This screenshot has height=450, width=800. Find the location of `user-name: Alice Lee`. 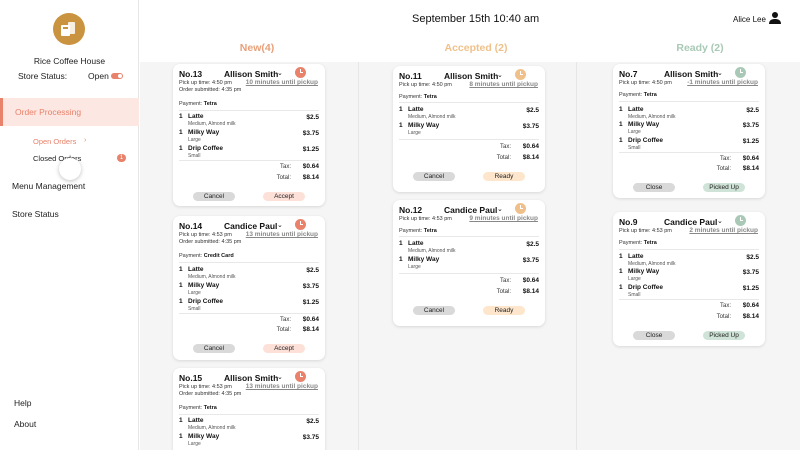

user-name: Alice Lee is located at coordinates (749, 19).